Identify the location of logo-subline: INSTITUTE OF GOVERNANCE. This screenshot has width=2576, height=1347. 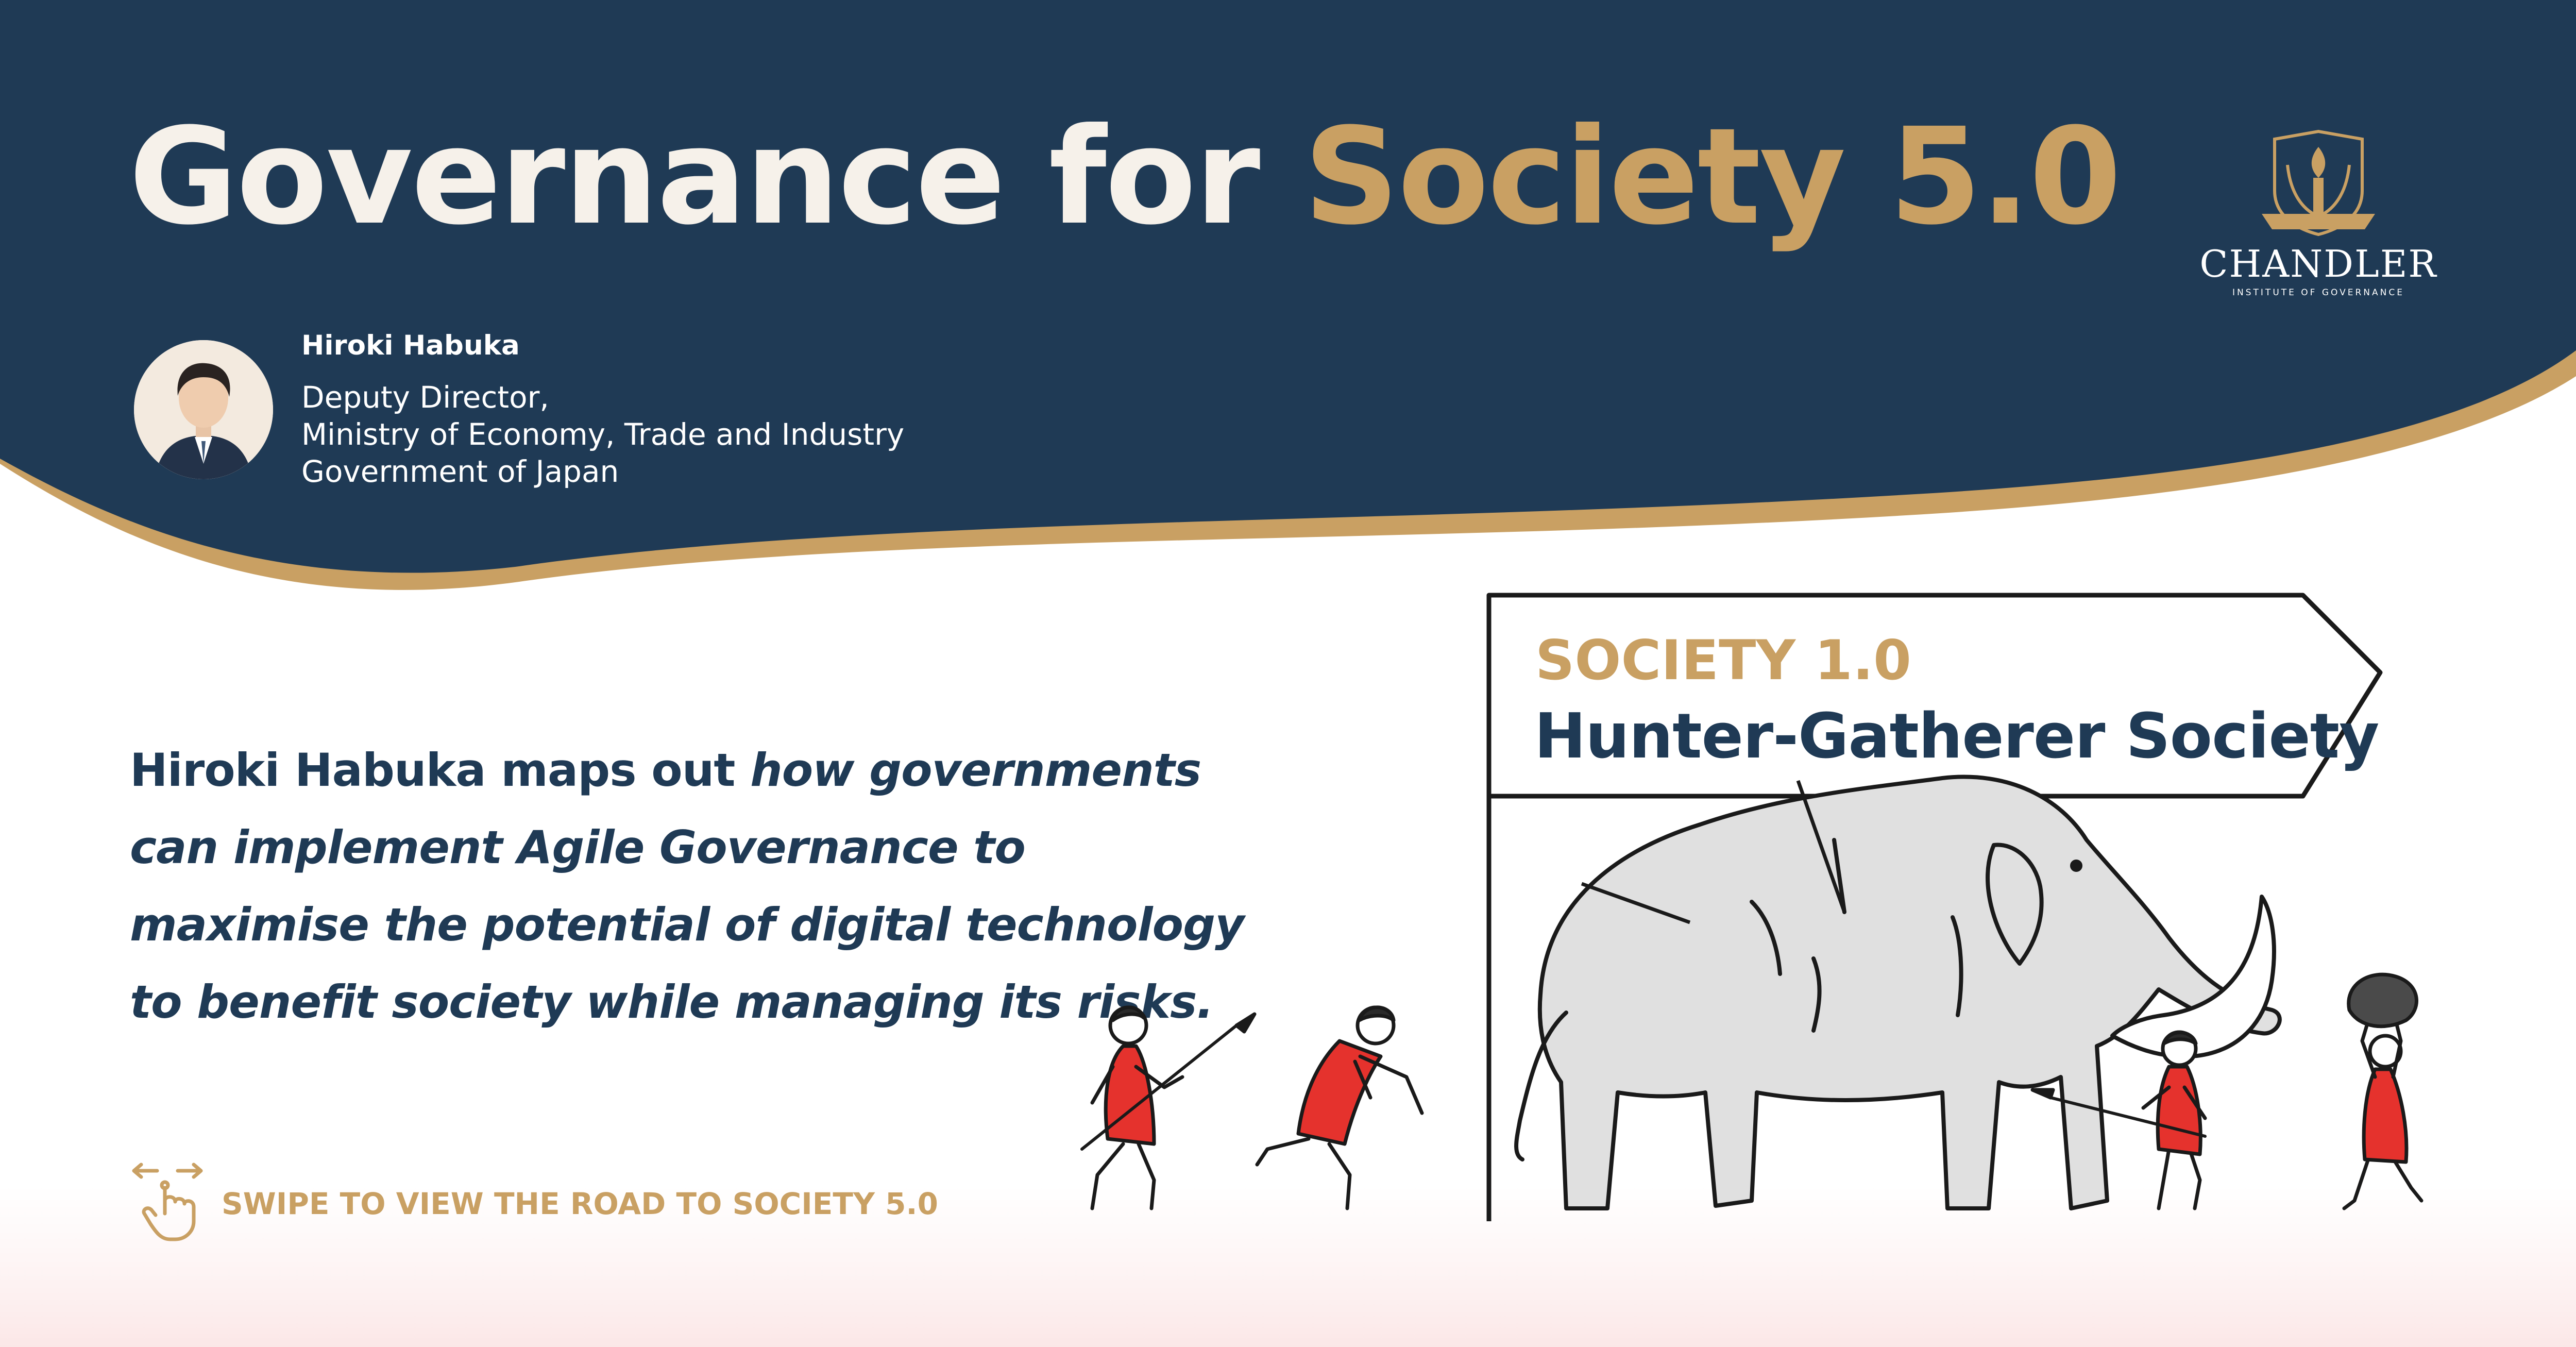
(2318, 293).